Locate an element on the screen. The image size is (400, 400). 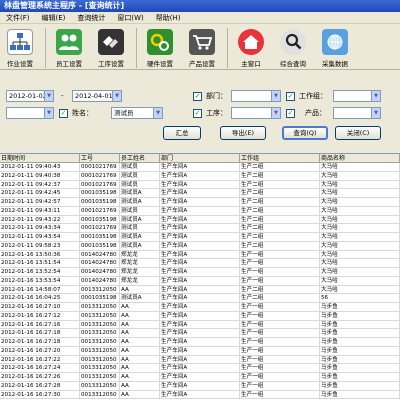
menu-file: 文件(F) is located at coordinates (18, 18).